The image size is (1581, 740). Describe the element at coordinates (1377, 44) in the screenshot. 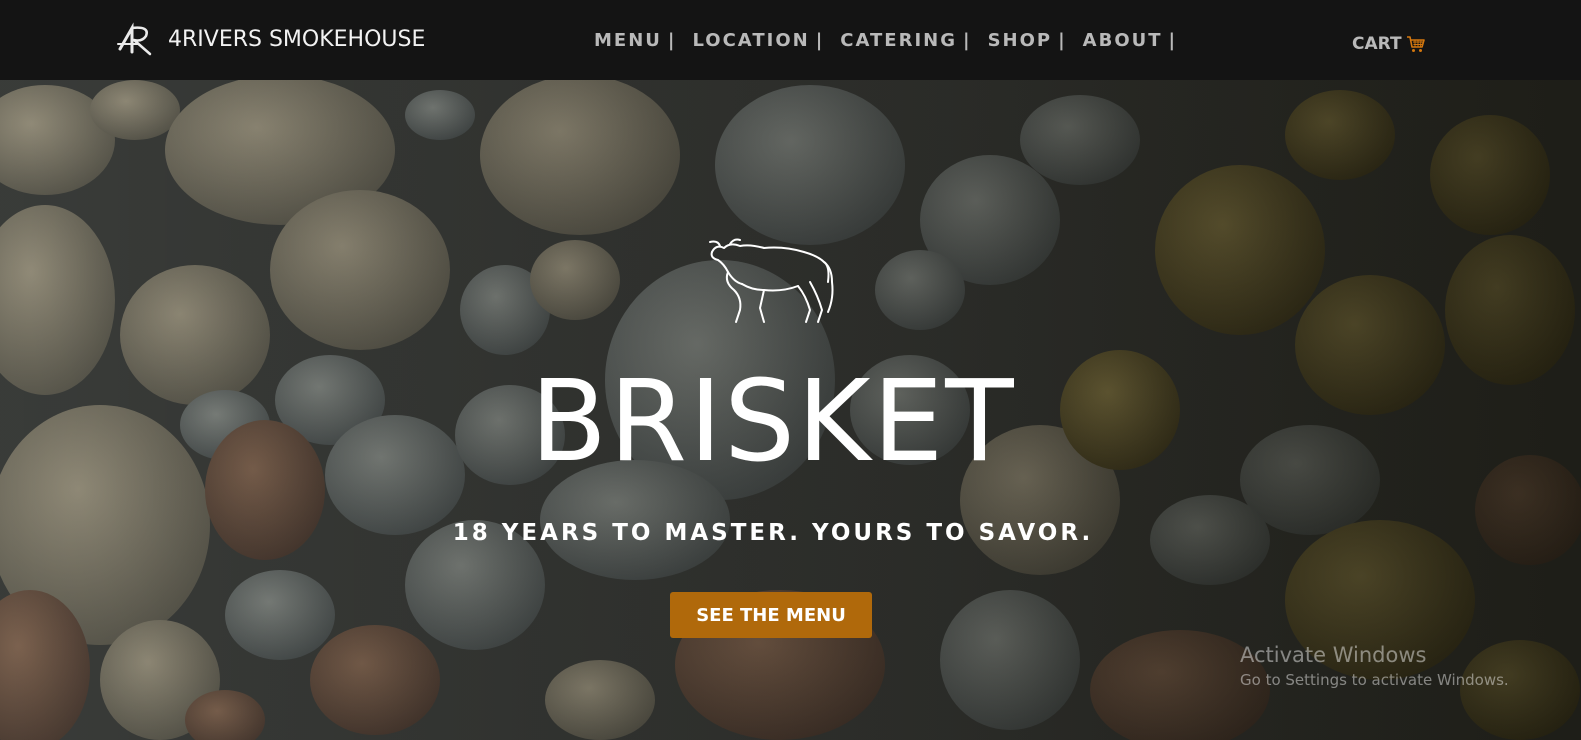

I see `cart-label: CART` at that location.